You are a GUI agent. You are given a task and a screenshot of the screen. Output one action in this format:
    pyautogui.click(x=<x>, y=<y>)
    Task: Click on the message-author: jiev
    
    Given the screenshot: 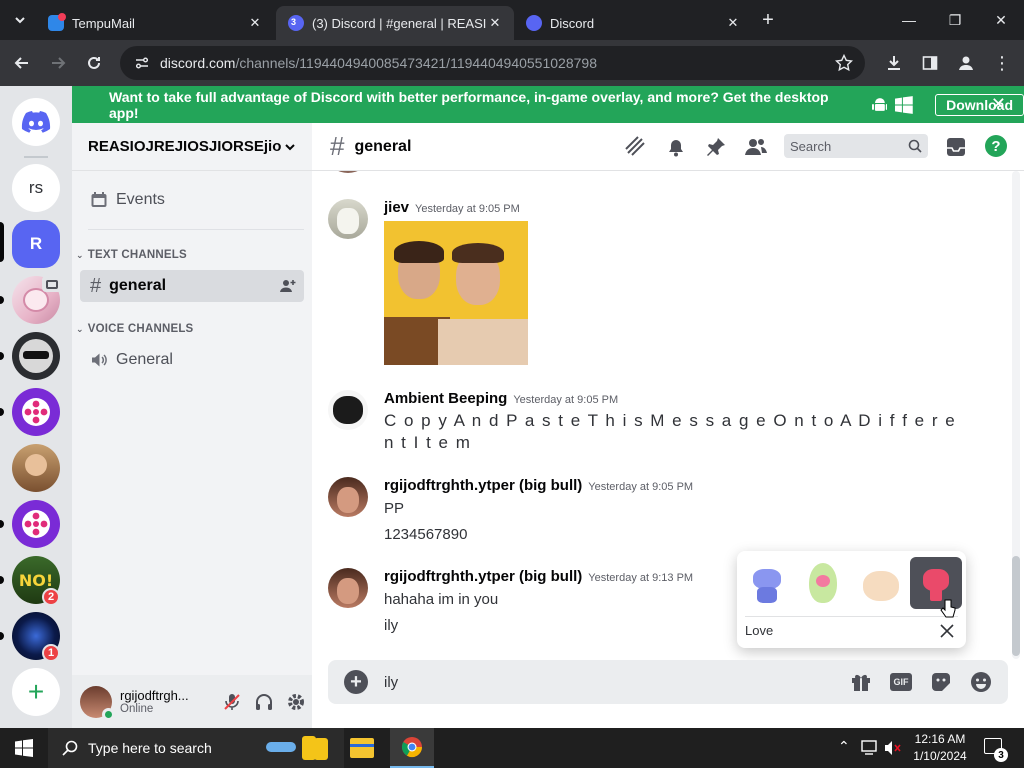 What is the action you would take?
    pyautogui.click(x=396, y=207)
    